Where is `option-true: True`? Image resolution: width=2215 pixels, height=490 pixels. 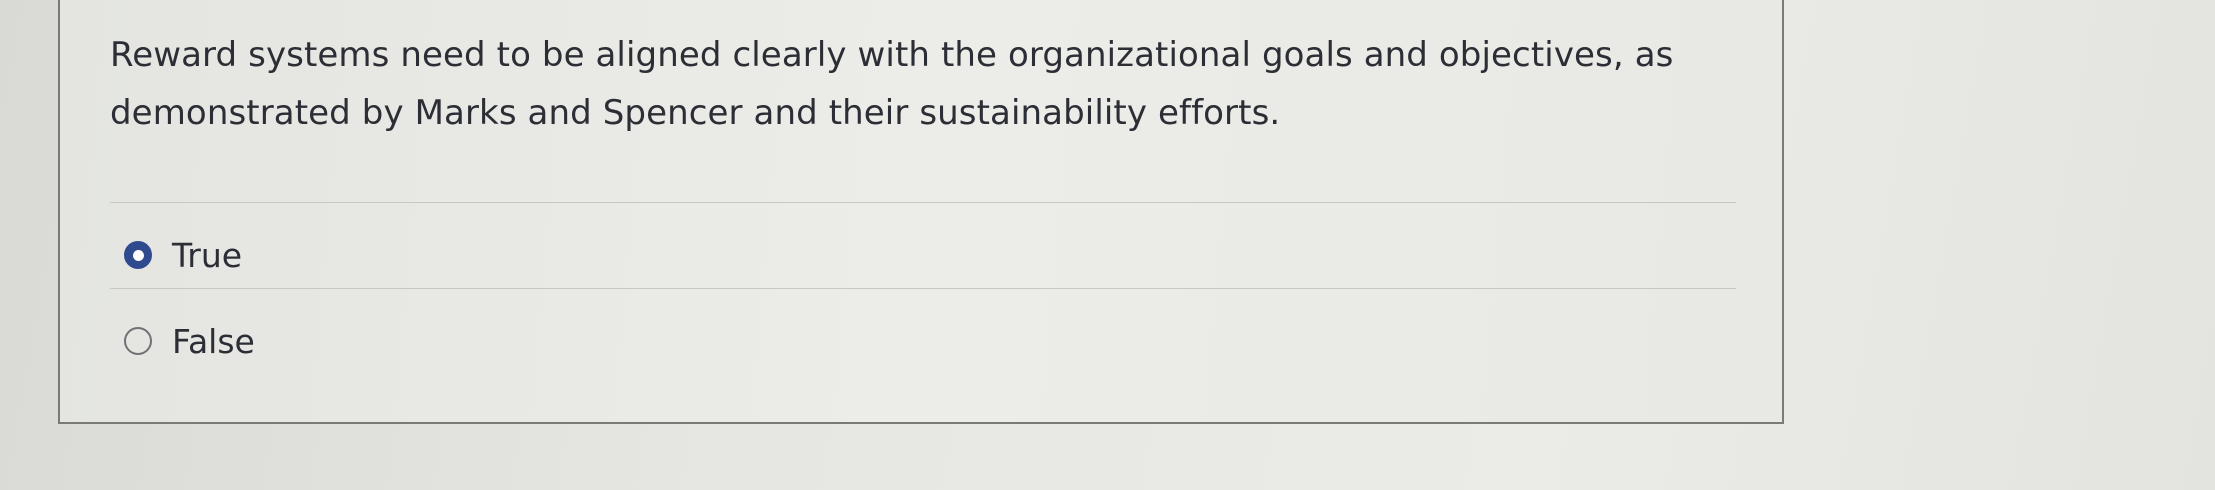
option-true: True is located at coordinates (183, 255).